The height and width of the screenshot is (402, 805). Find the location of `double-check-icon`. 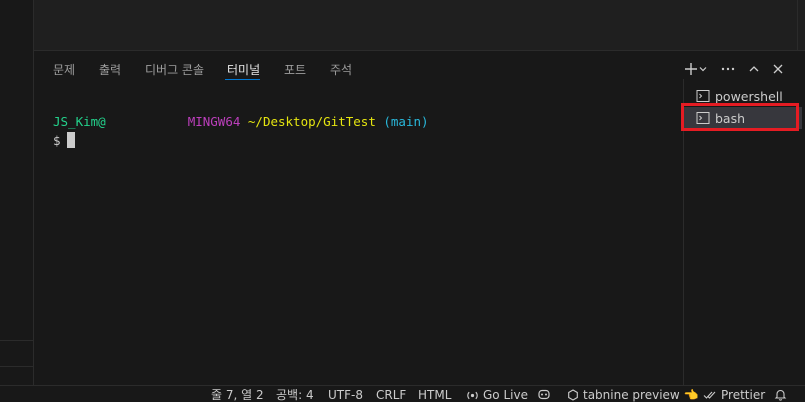

double-check-icon is located at coordinates (709, 395).